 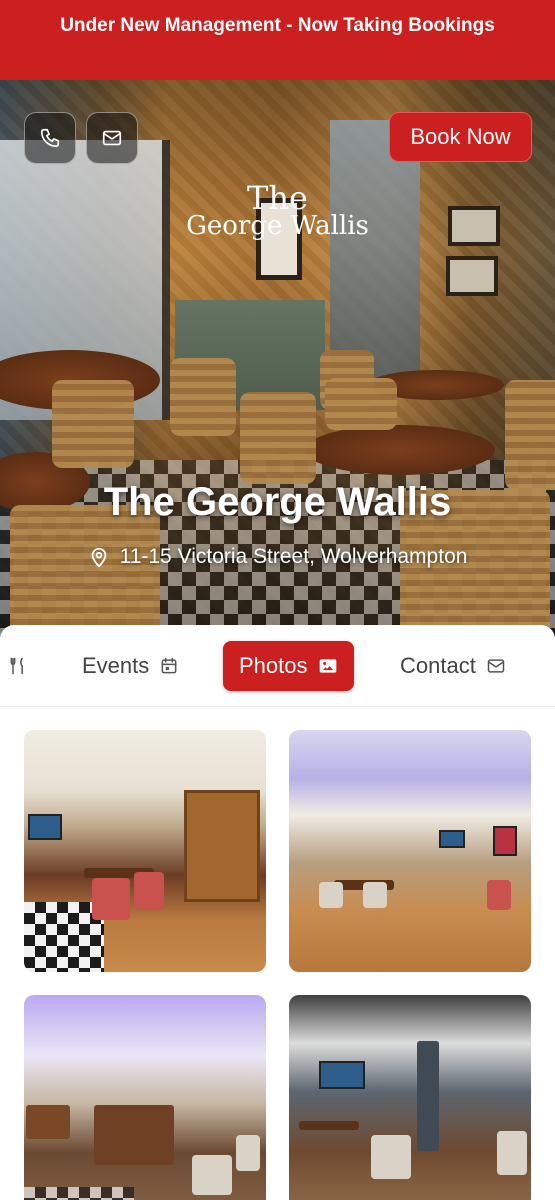 I want to click on email-button, so click(x=112, y=138).